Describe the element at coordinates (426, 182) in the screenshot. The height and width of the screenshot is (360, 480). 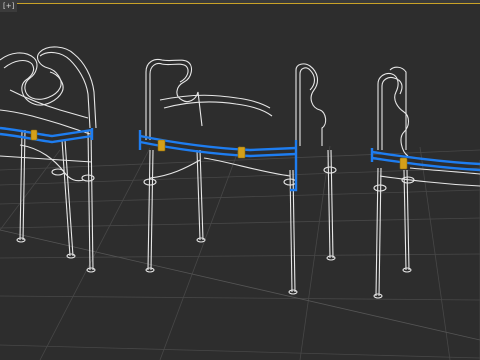
I see `walker-right` at that location.